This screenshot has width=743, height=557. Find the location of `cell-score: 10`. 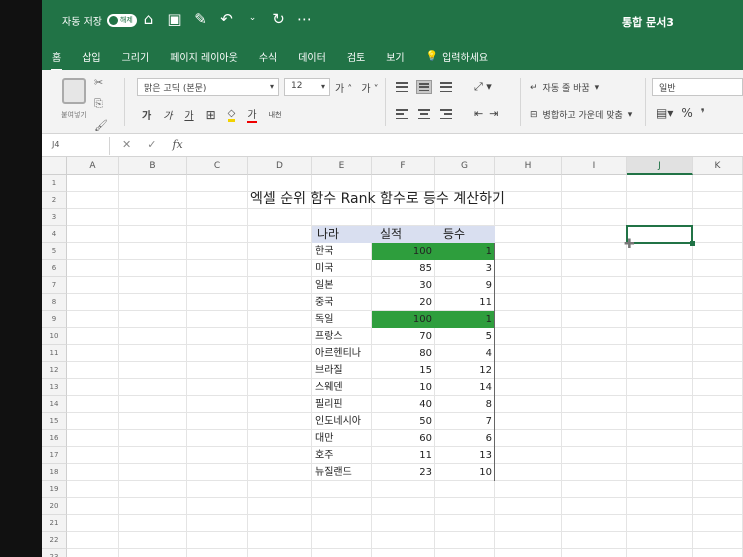

cell-score: 10 is located at coordinates (403, 387).